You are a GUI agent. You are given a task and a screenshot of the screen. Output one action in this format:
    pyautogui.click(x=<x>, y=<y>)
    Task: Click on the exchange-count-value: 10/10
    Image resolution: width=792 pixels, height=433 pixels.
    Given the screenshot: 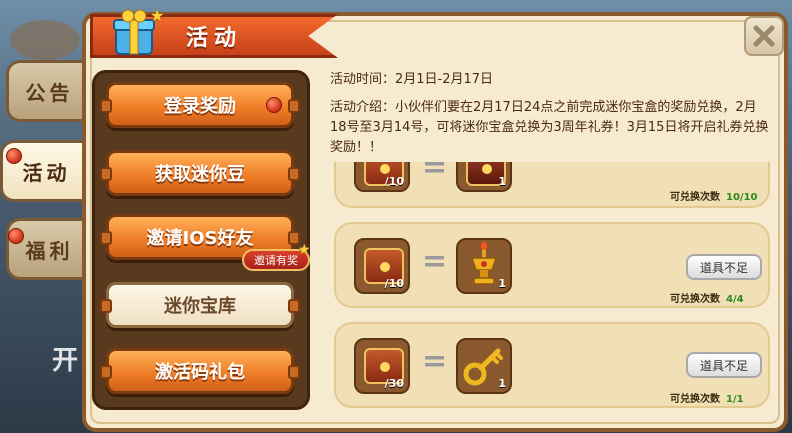 What is the action you would take?
    pyautogui.click(x=742, y=197)
    